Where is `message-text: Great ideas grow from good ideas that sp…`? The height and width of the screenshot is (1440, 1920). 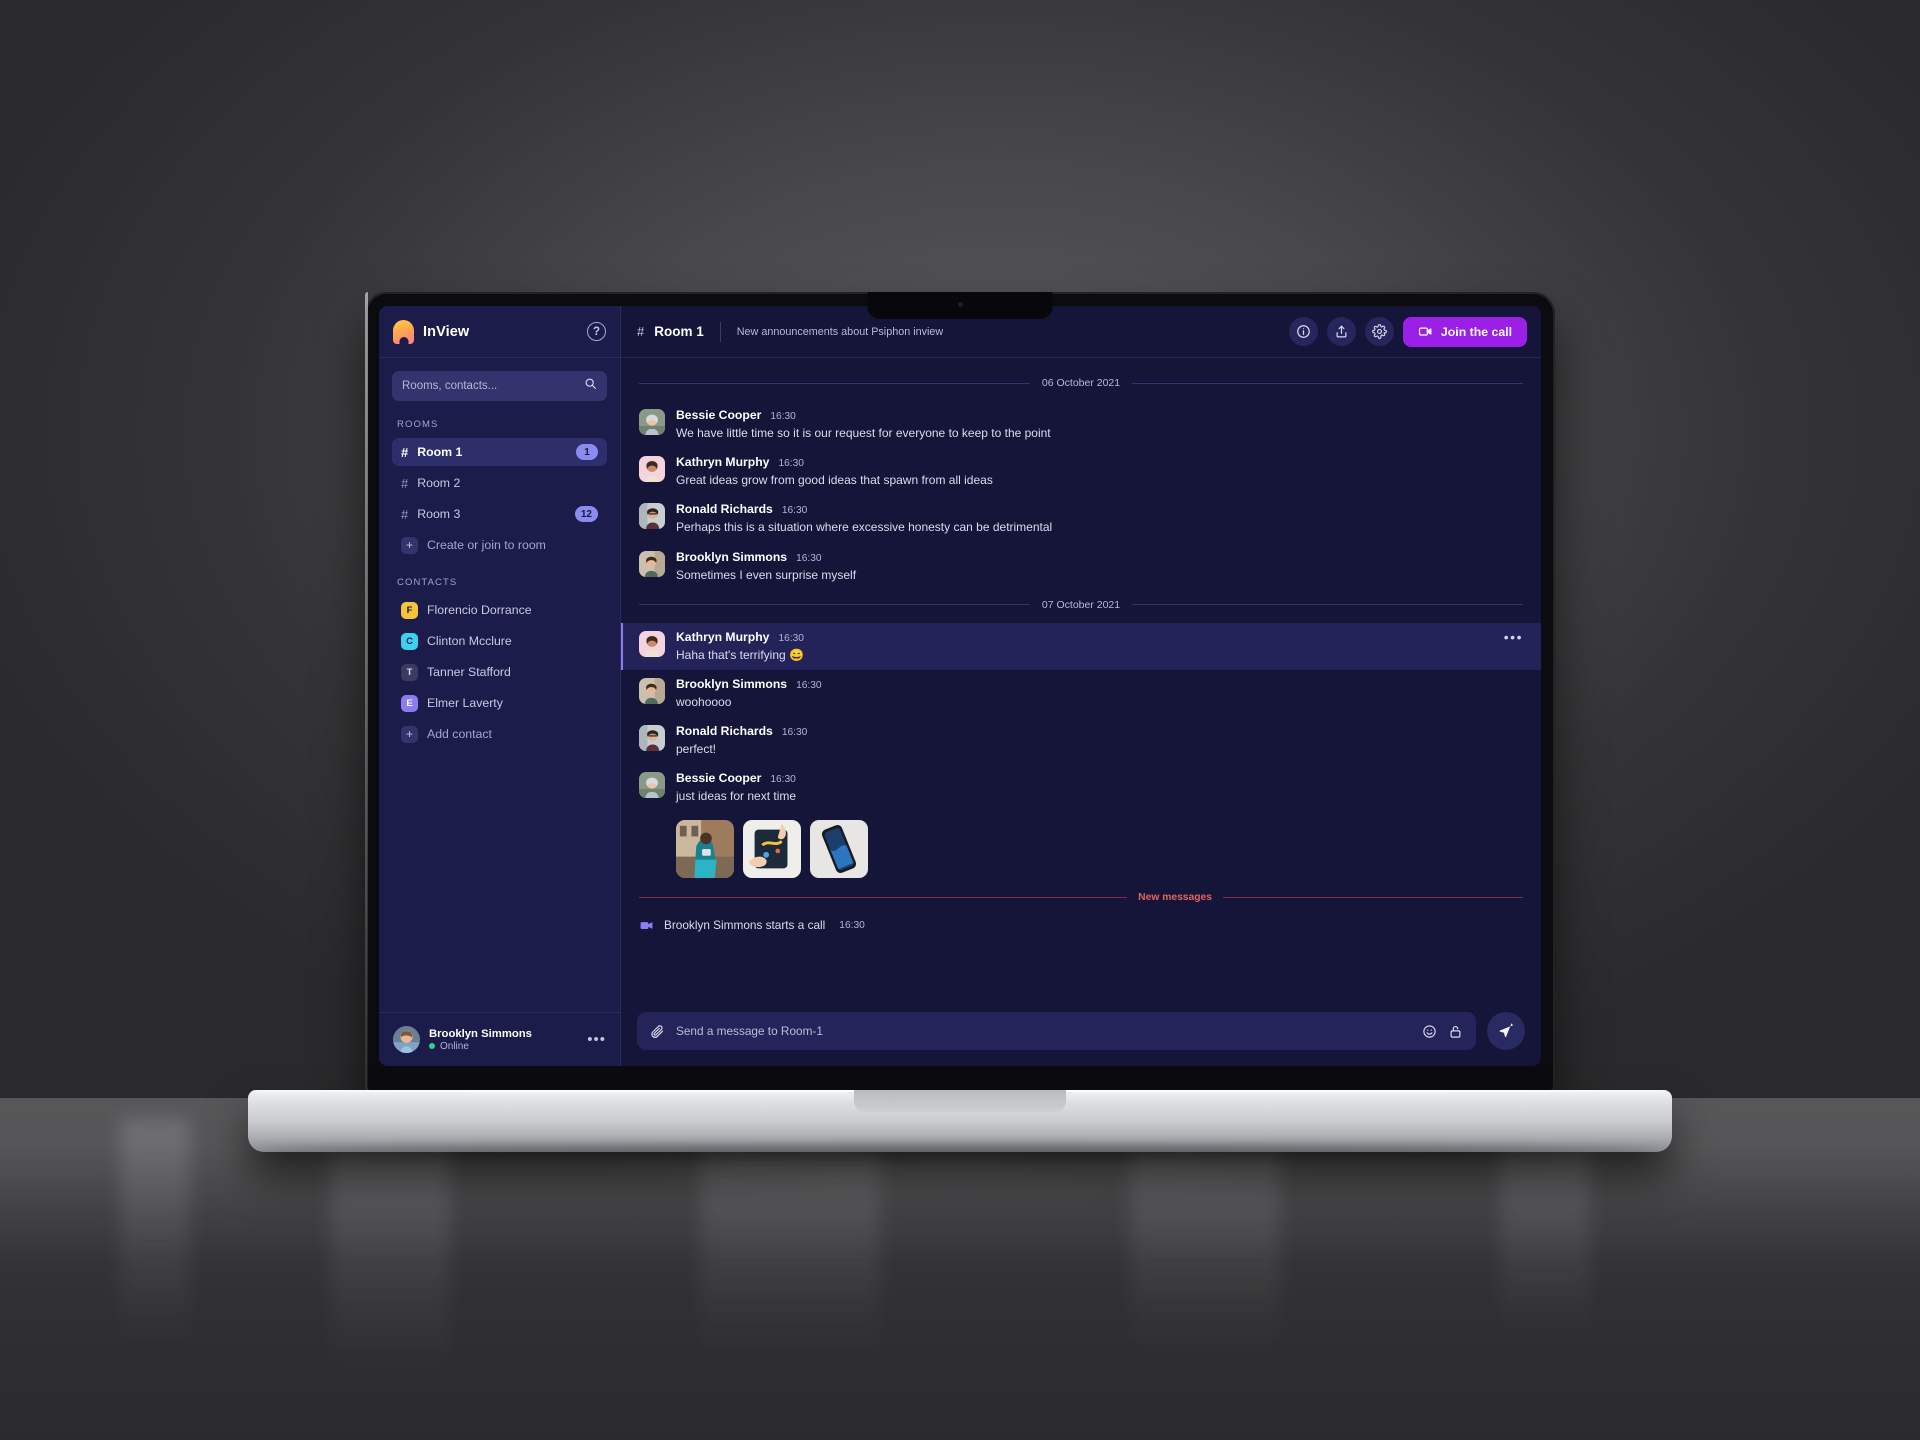
message-text: Great ideas grow from good ideas that sp… is located at coordinates (834, 480).